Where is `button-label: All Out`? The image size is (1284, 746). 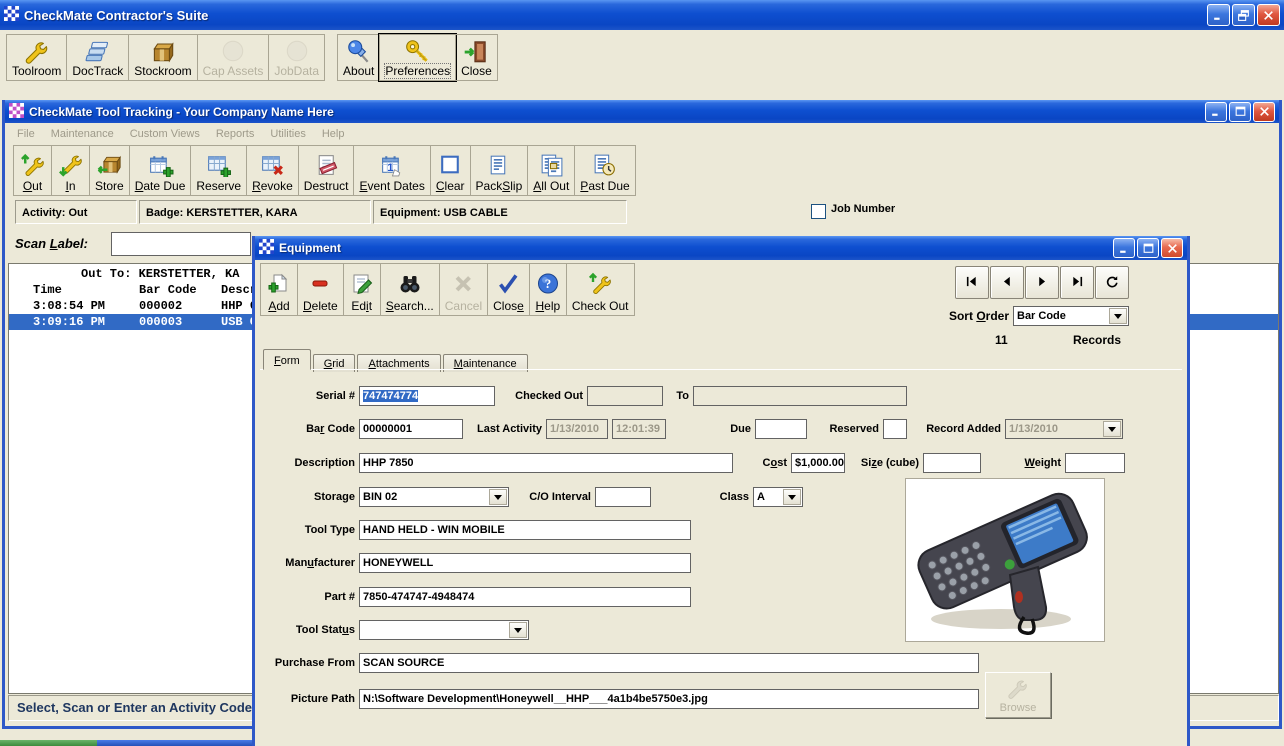
button-label: All Out is located at coordinates (551, 186).